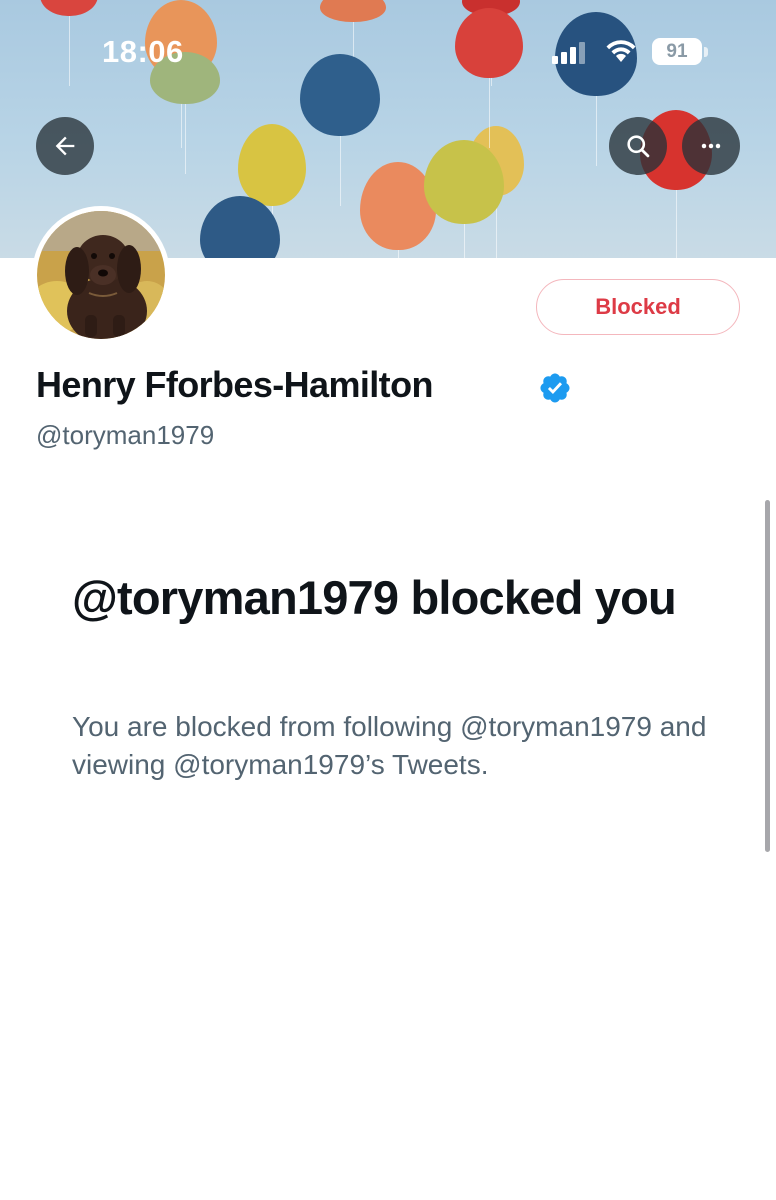  I want to click on scrollbar, so click(767, 676).